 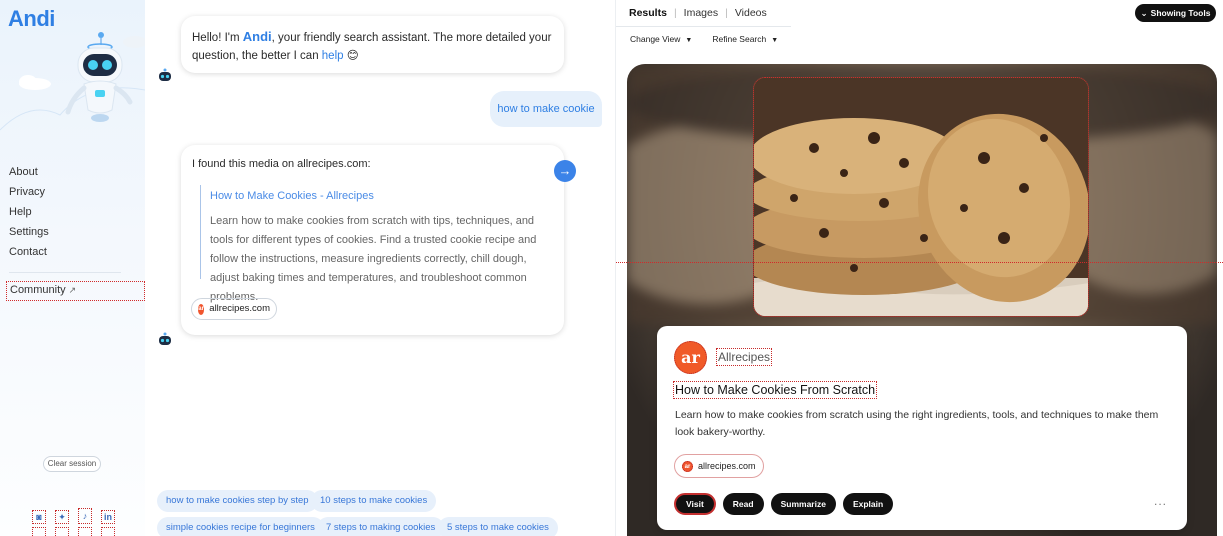 What do you see at coordinates (65, 272) in the screenshot?
I see `sidebar-divider` at bounding box center [65, 272].